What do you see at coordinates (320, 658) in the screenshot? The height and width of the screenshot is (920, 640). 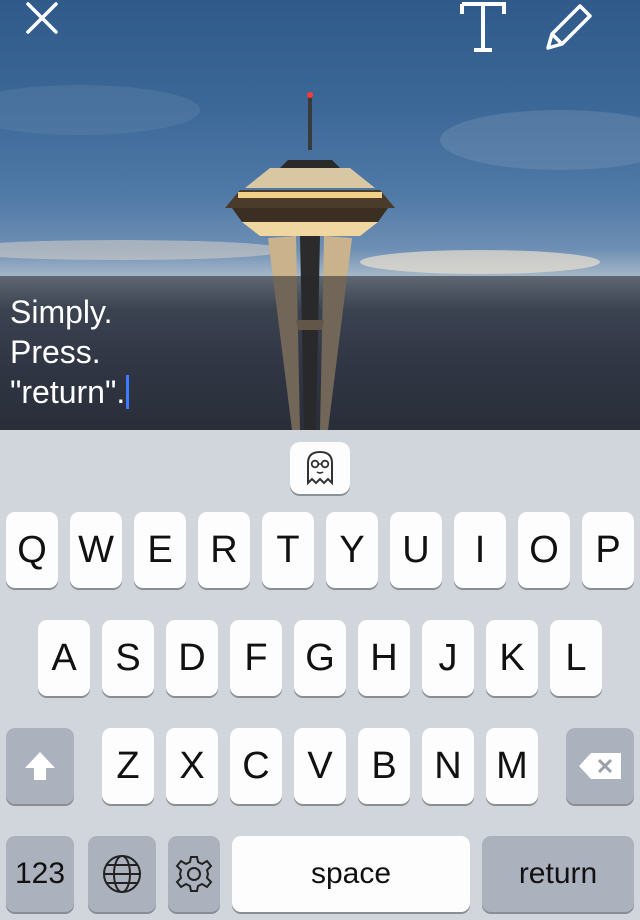 I see `key-g: G` at bounding box center [320, 658].